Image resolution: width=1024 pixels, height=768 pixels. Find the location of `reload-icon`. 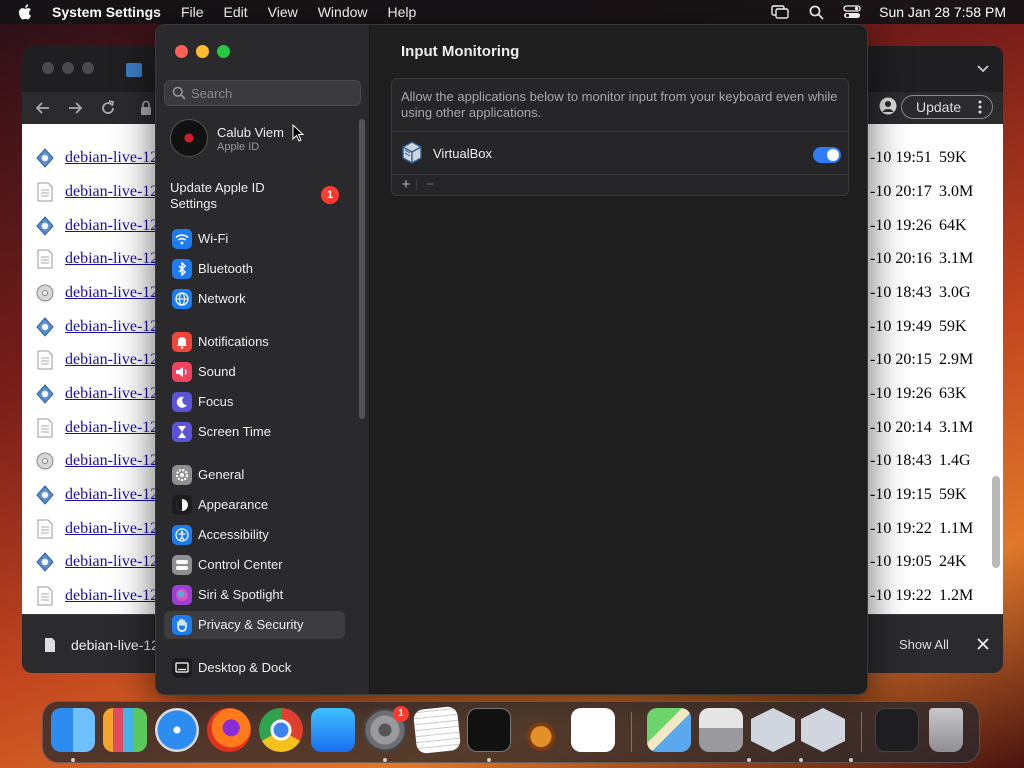

reload-icon is located at coordinates (108, 108).